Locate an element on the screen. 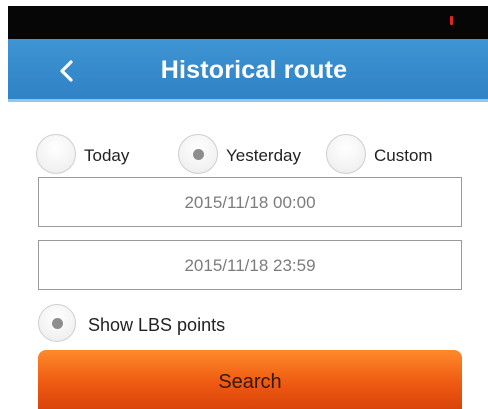  radio-label-yesterday: Yesterday is located at coordinates (263, 155).